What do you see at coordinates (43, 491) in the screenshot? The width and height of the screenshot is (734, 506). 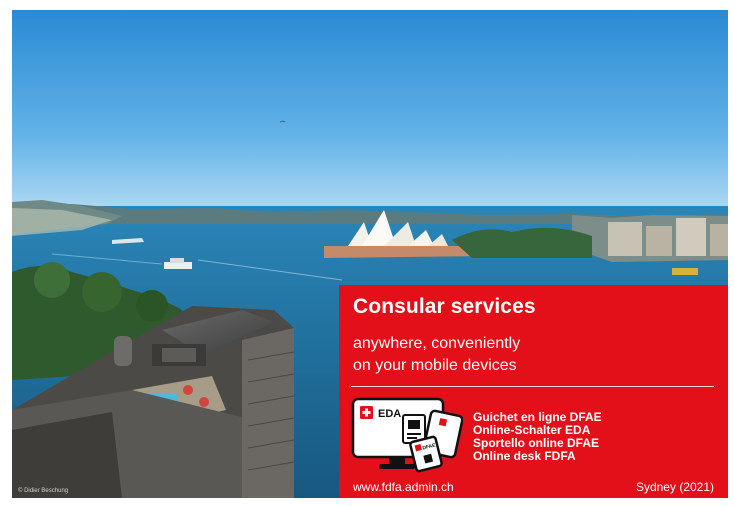 I see `photo-credit: © Didier Beschung` at bounding box center [43, 491].